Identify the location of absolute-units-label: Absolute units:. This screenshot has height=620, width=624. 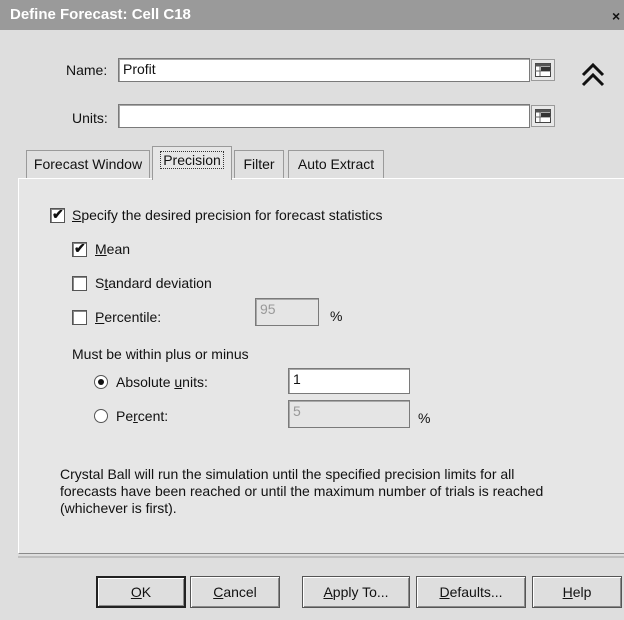
(162, 382).